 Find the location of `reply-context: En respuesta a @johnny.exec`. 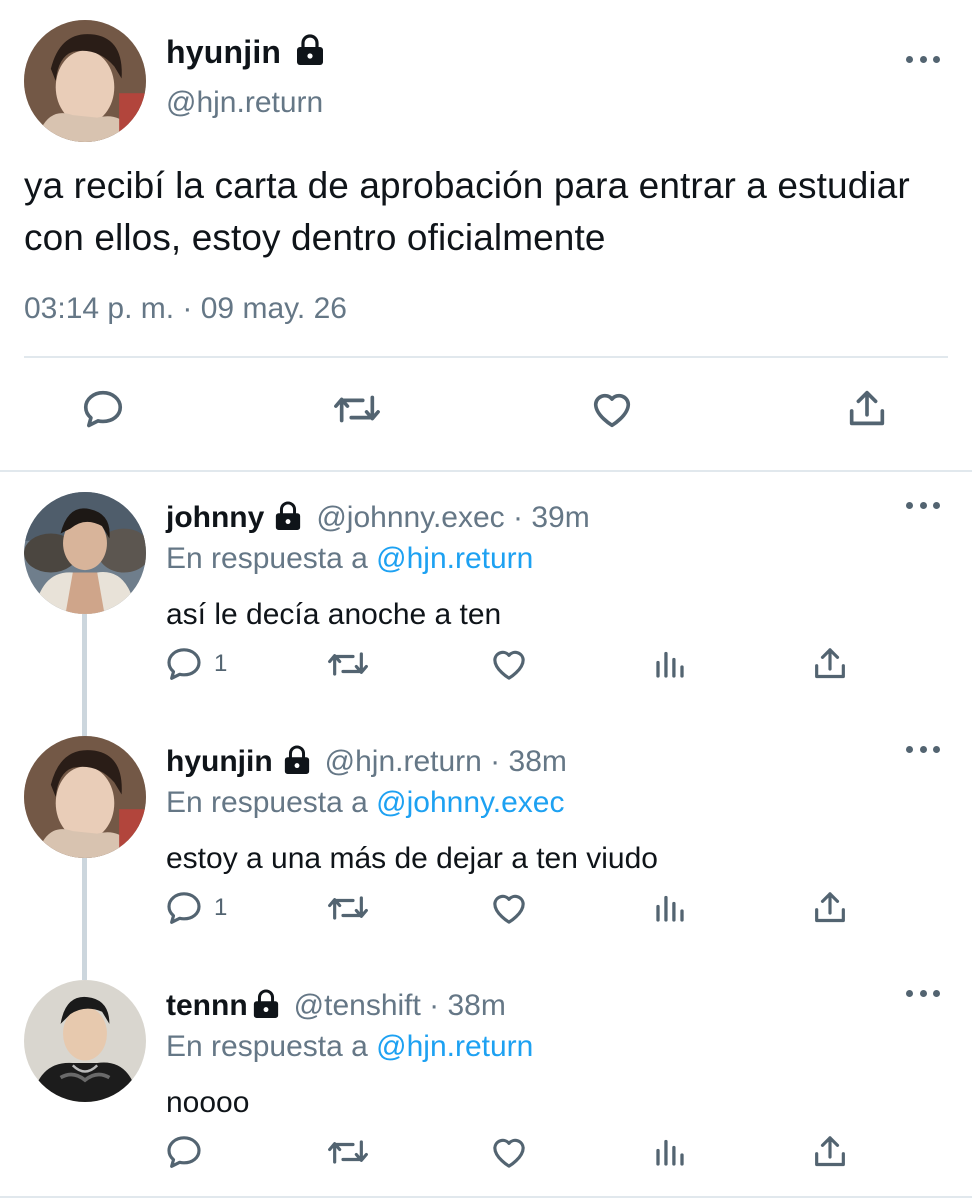

reply-context: En respuesta a @johnny.exec is located at coordinates (365, 803).